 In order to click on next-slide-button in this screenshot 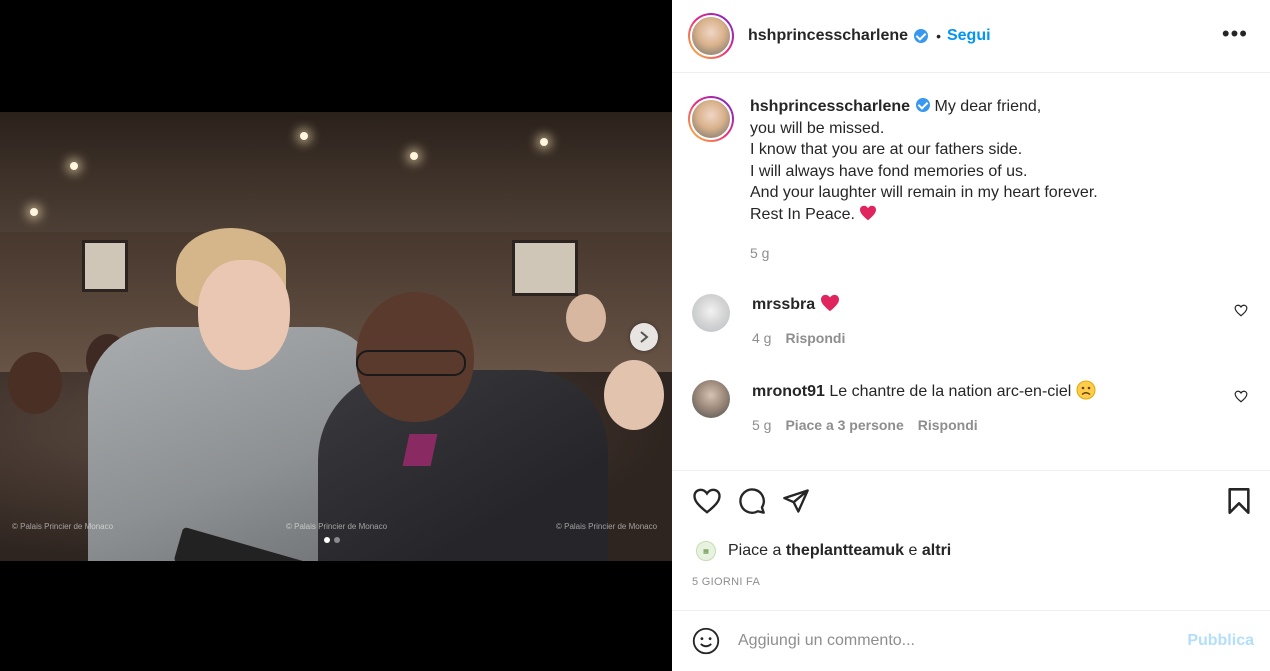, I will do `click(644, 337)`.